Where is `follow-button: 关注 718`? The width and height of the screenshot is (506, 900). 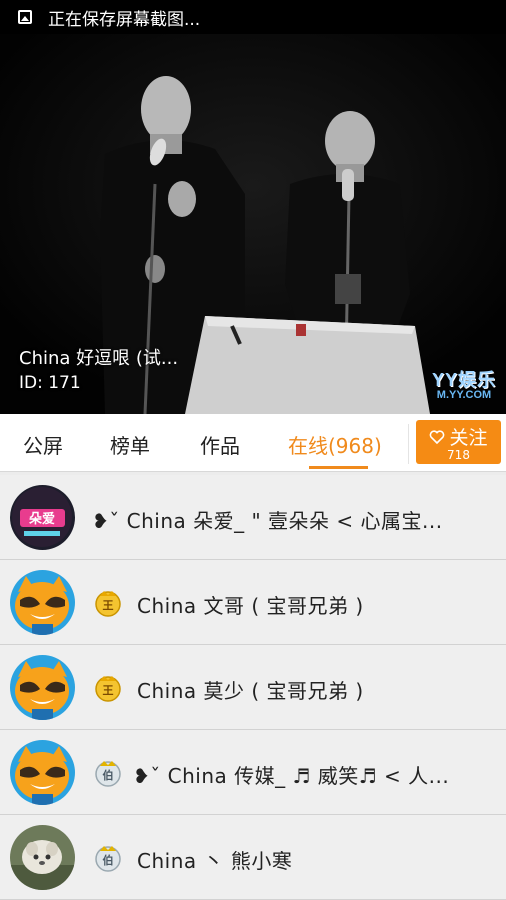 follow-button: 关注 718 is located at coordinates (458, 442).